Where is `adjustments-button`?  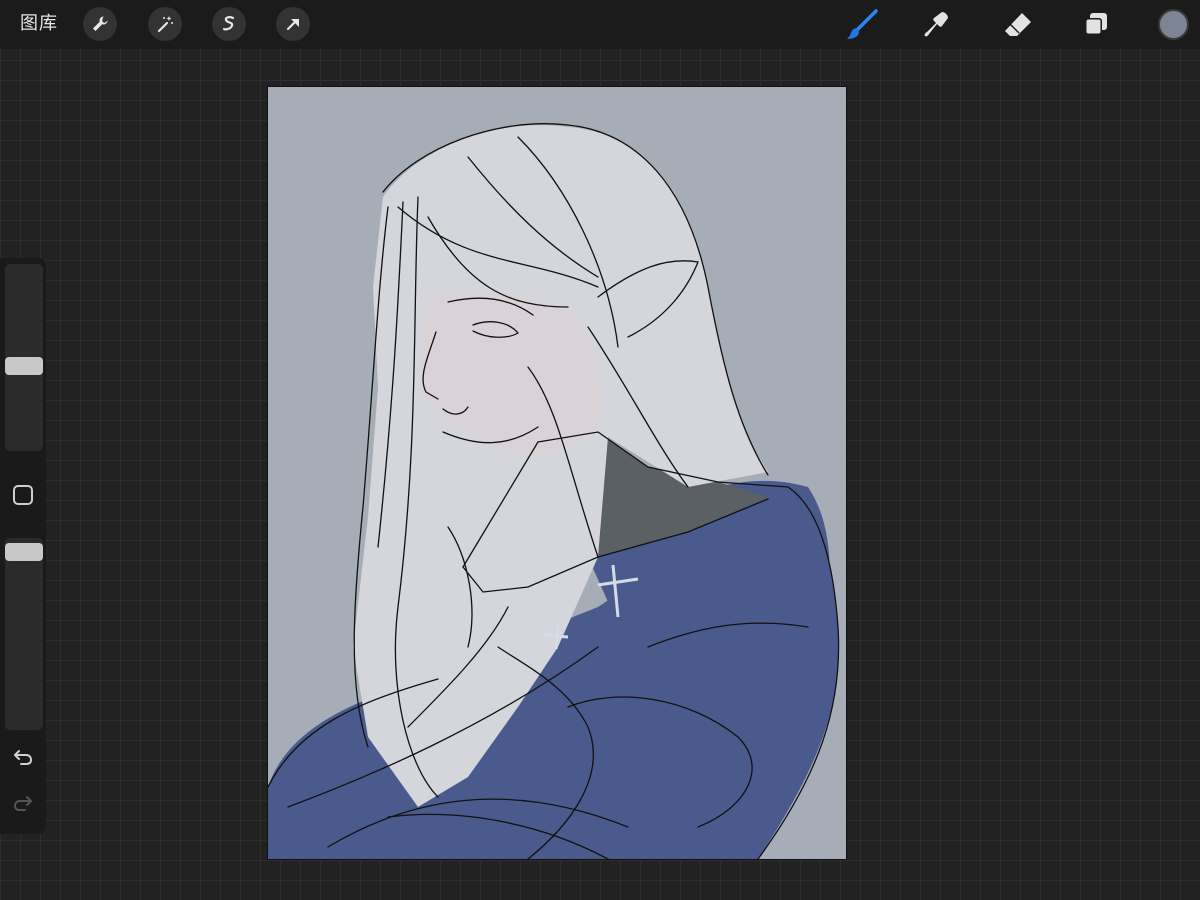
adjustments-button is located at coordinates (165, 24).